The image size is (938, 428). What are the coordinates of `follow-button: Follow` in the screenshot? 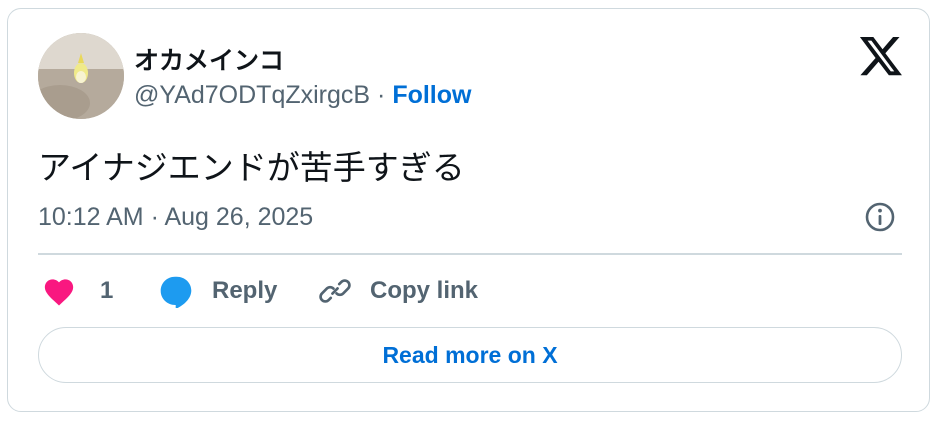 It's located at (431, 95).